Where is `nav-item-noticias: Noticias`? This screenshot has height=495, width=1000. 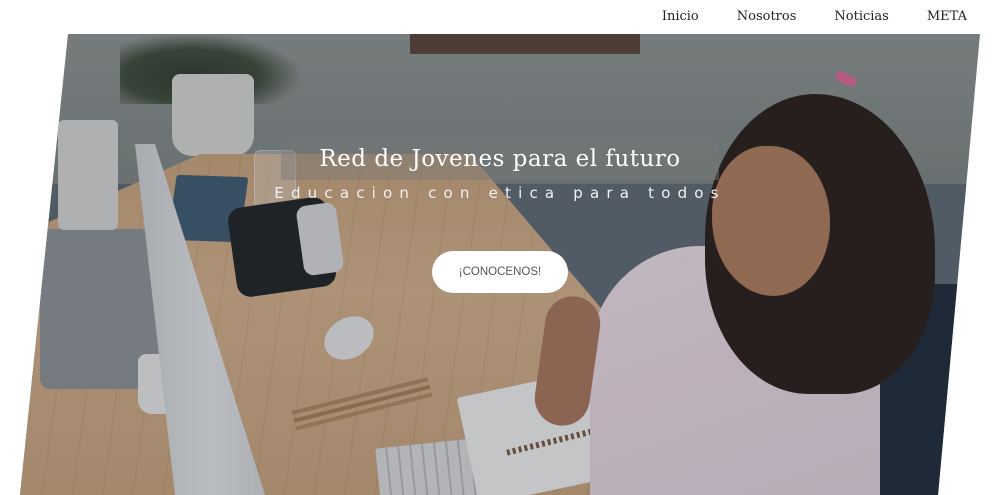
nav-item-noticias: Noticias is located at coordinates (861, 17).